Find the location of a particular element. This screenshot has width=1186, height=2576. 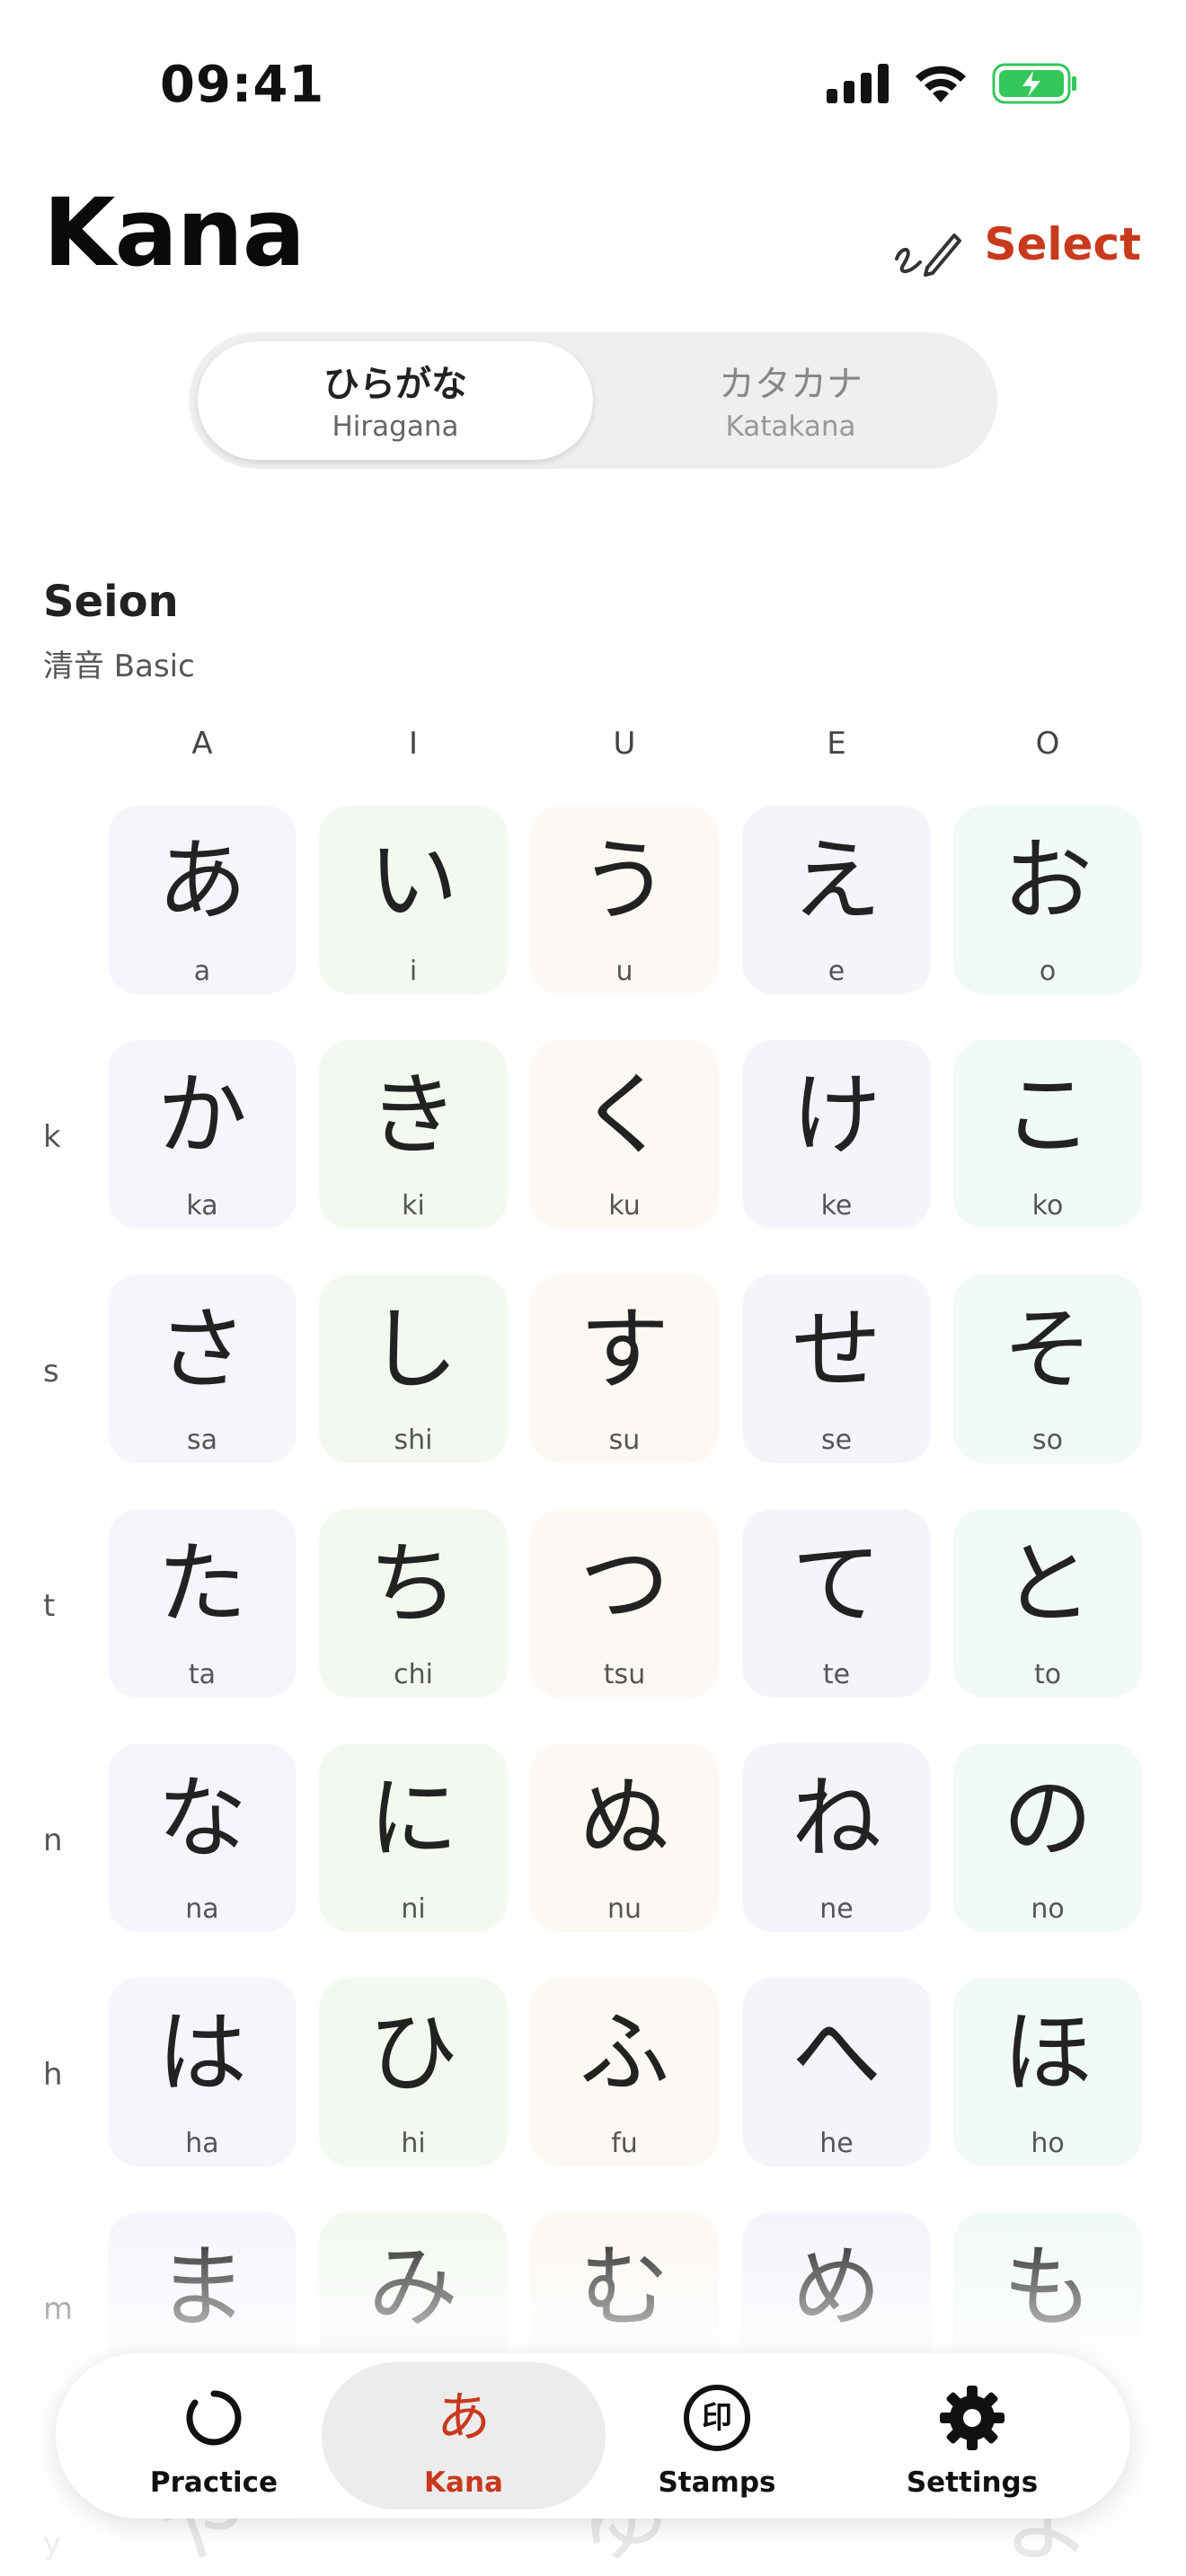

column-header-o: O is located at coordinates (1047, 744).